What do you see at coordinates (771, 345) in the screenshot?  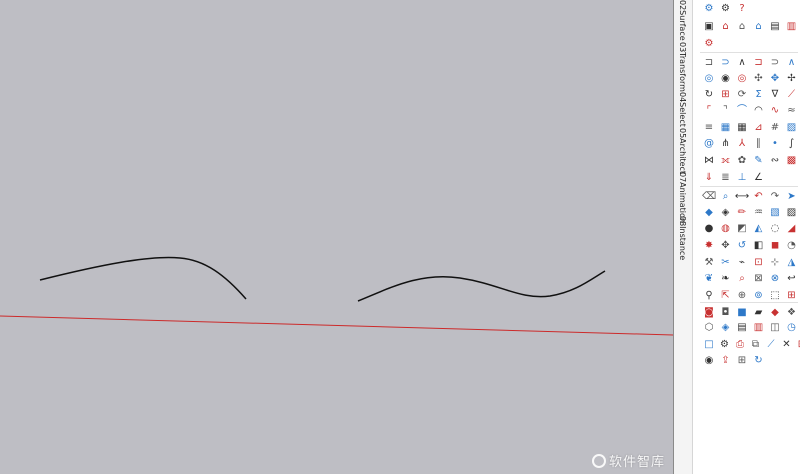 I see `line-icon: ⟋` at bounding box center [771, 345].